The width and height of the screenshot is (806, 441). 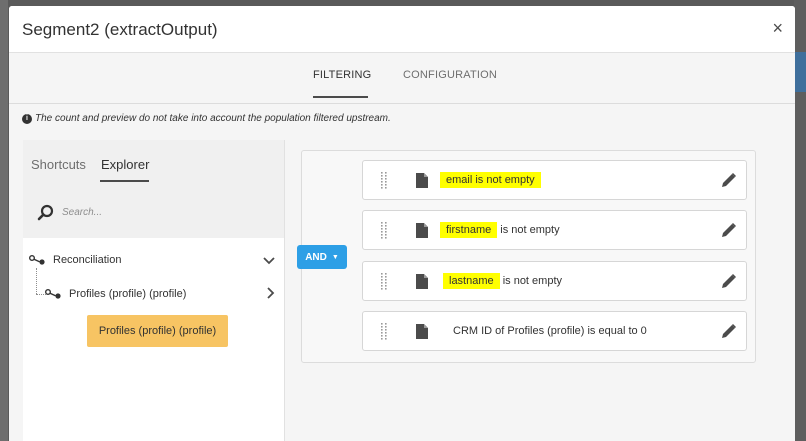 I want to click on rule-highlight: email is not empty, so click(x=490, y=180).